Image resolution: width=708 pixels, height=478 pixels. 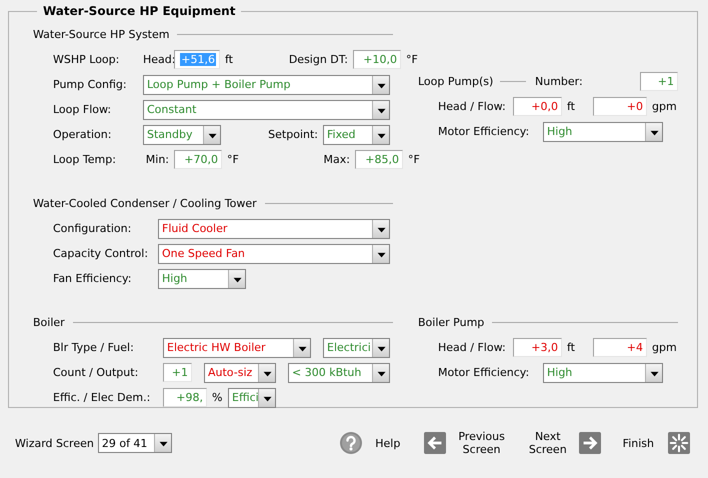 What do you see at coordinates (547, 443) in the screenshot?
I see `next-screen-button: Next Screen` at bounding box center [547, 443].